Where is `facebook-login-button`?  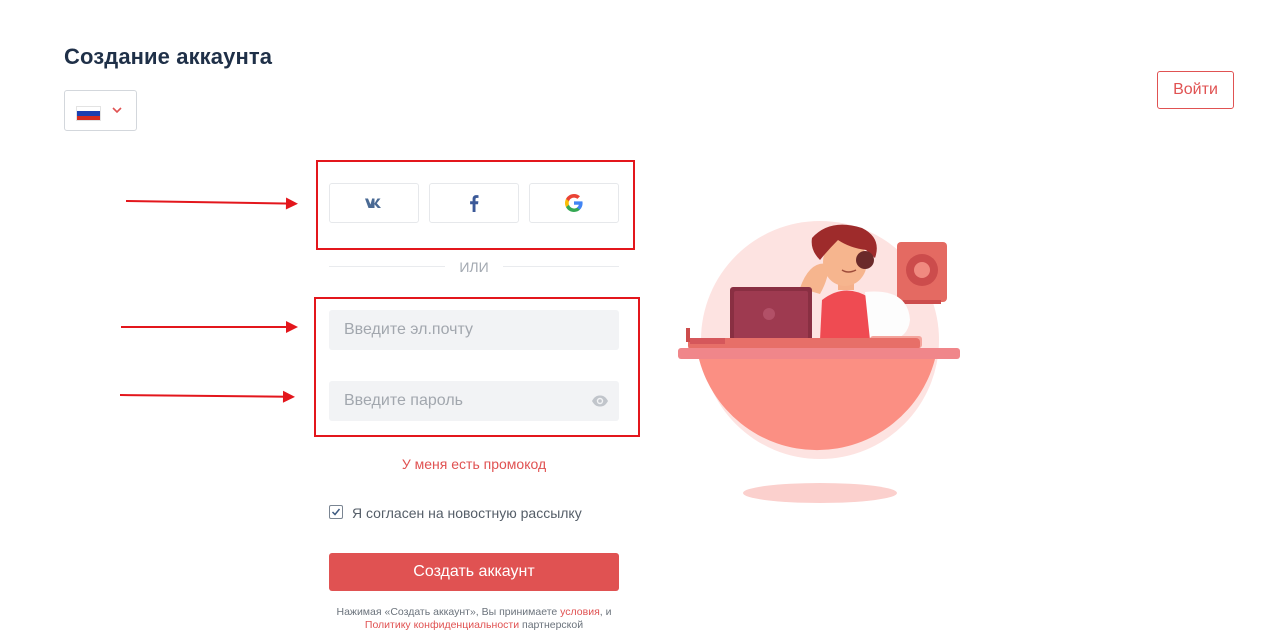 facebook-login-button is located at coordinates (474, 203).